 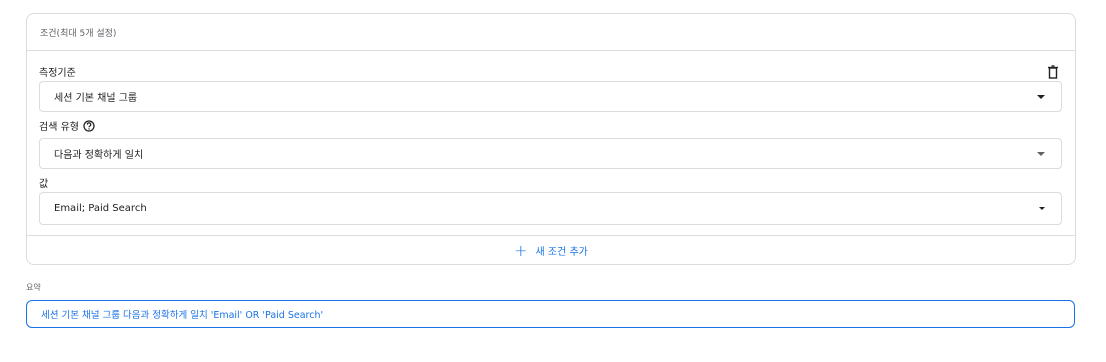 What do you see at coordinates (33, 287) in the screenshot?
I see `summary-label: 요약` at bounding box center [33, 287].